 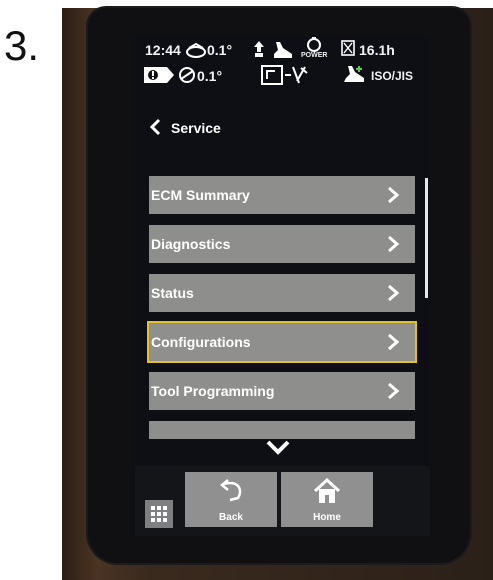 I want to click on pattern-icon, so click(x=354, y=74).